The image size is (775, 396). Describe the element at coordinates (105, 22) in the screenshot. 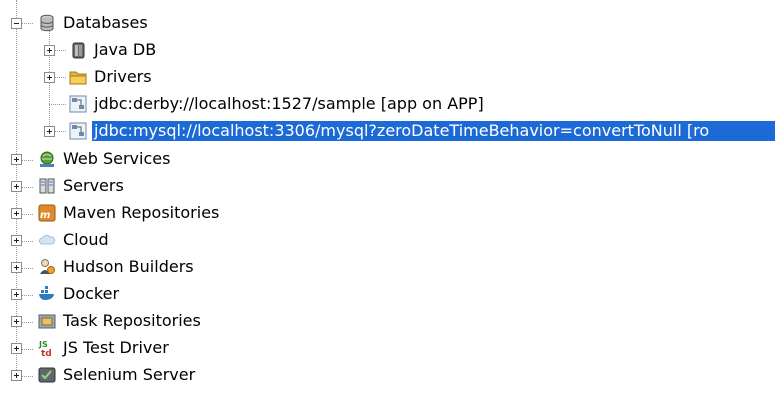

I see `tree-node-label: Databases` at that location.